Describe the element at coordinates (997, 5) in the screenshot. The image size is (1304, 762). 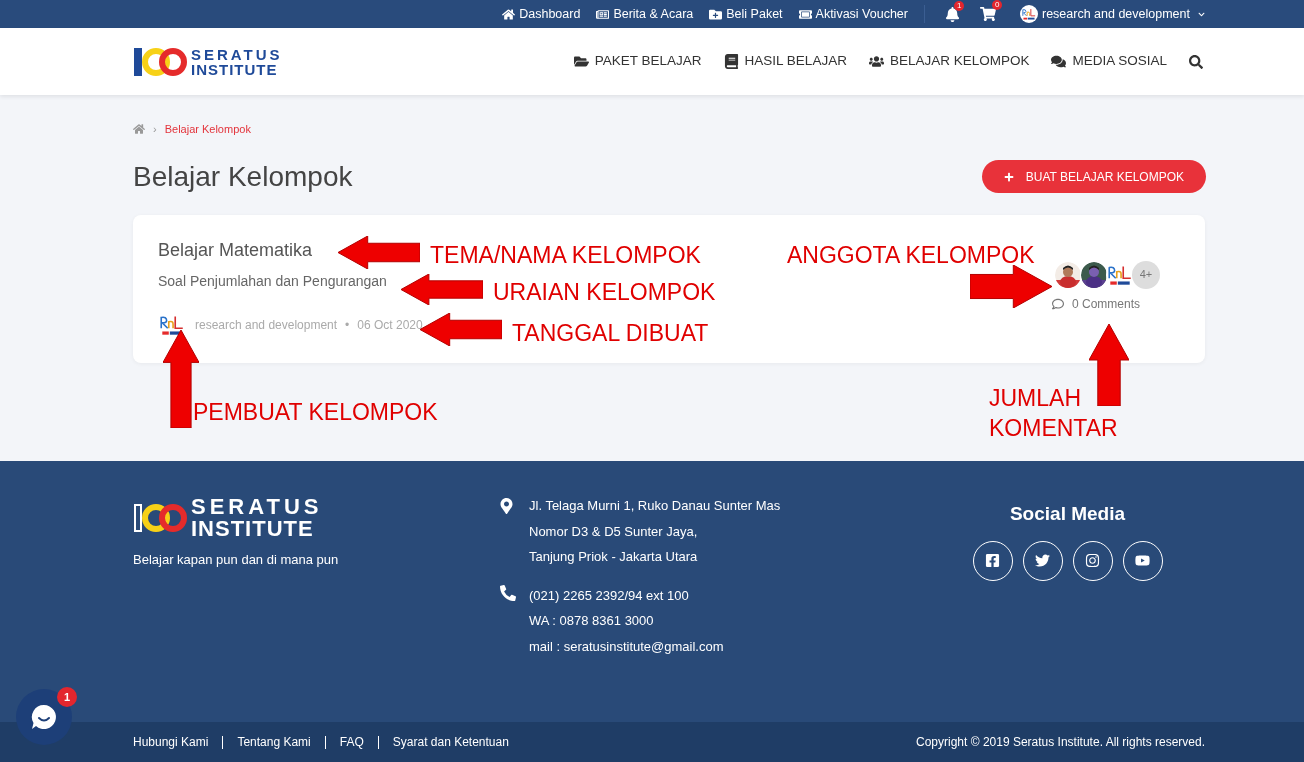
I see `cart-badge: 0` at that location.